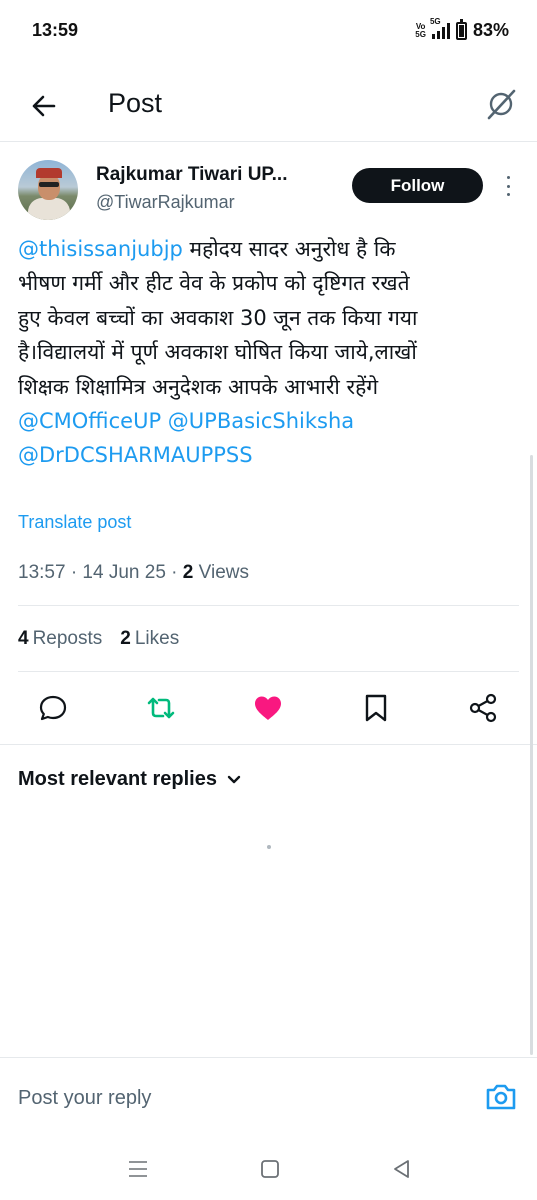  Describe the element at coordinates (149, 639) in the screenshot. I see `likes-stat: 2 Likes` at that location.